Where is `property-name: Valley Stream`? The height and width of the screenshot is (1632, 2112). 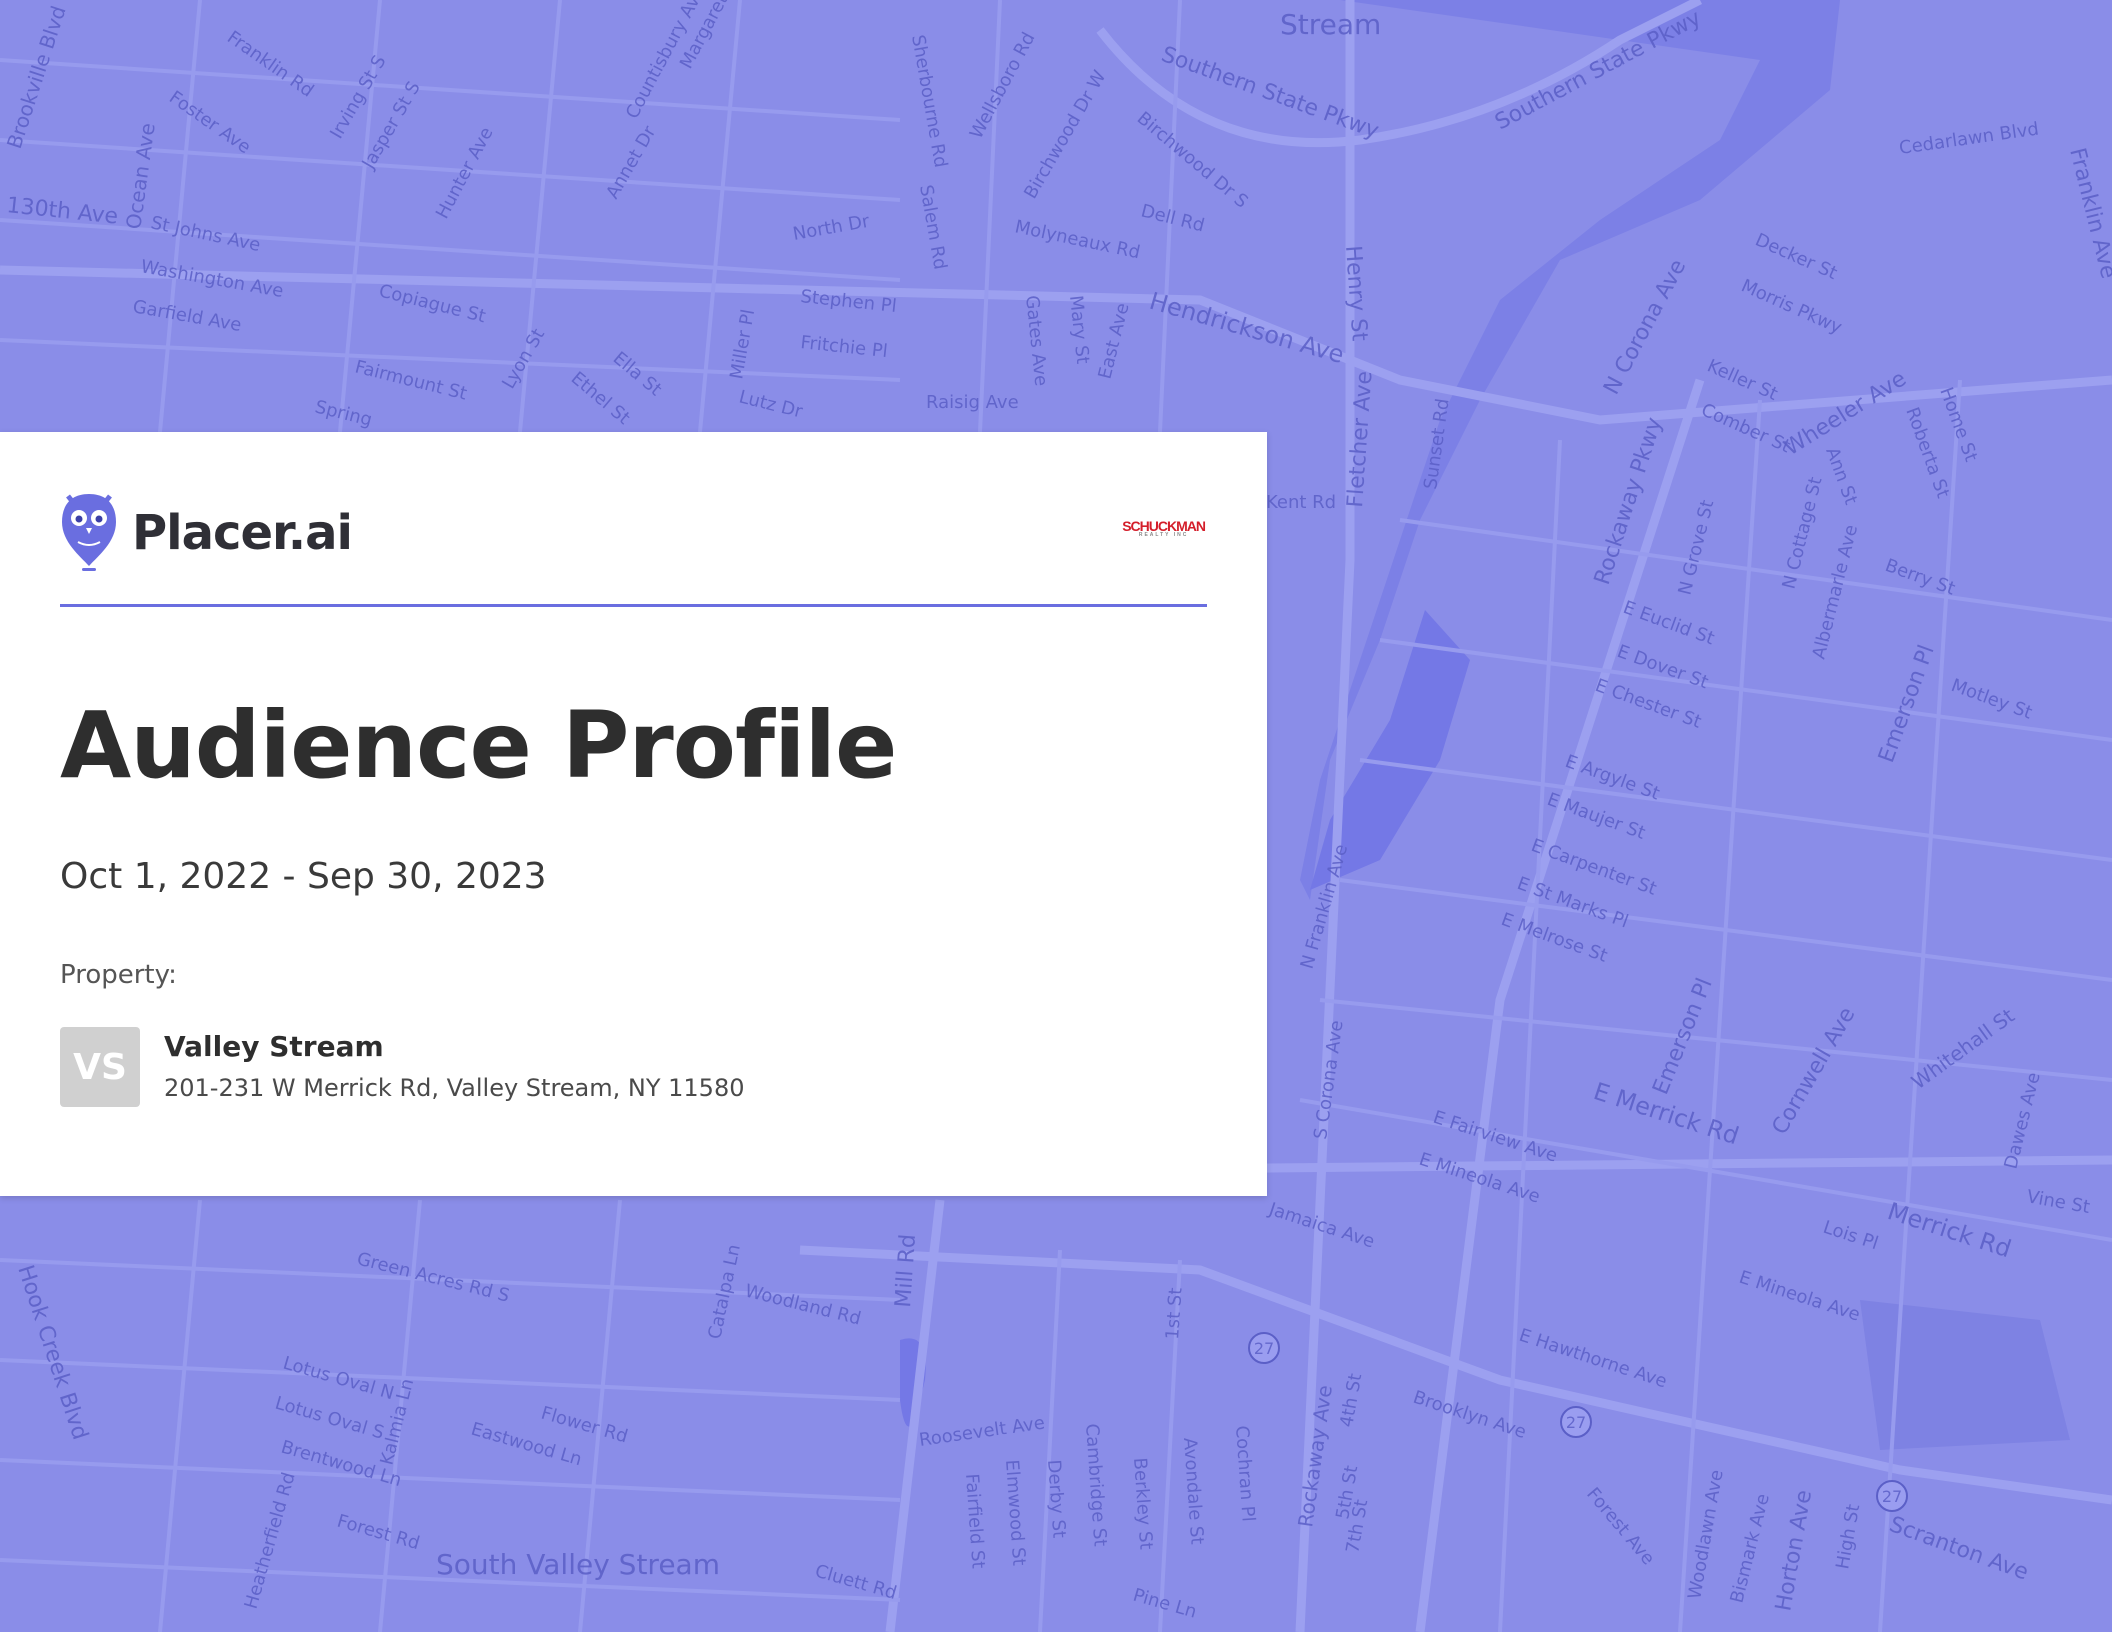 property-name: Valley Stream is located at coordinates (274, 1046).